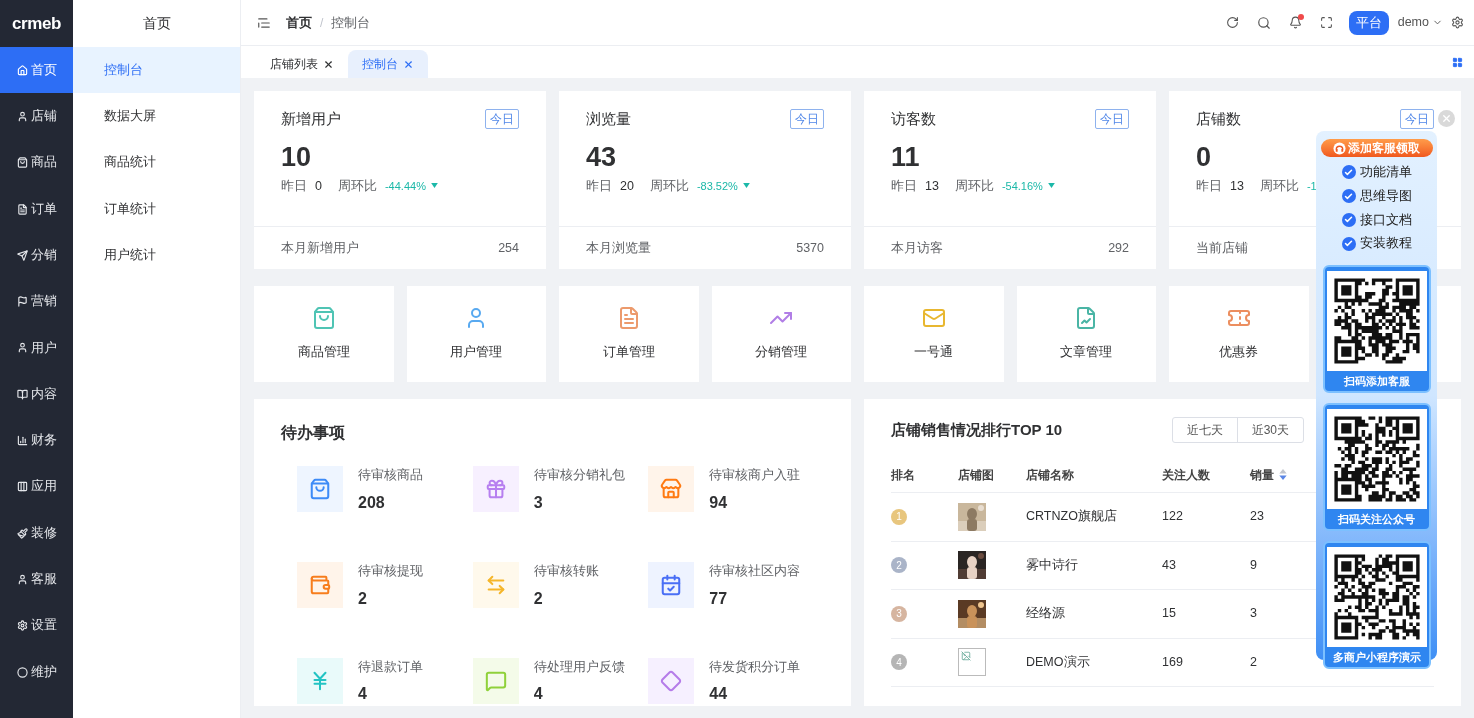  I want to click on menu-item: 首页, so click(36, 70).